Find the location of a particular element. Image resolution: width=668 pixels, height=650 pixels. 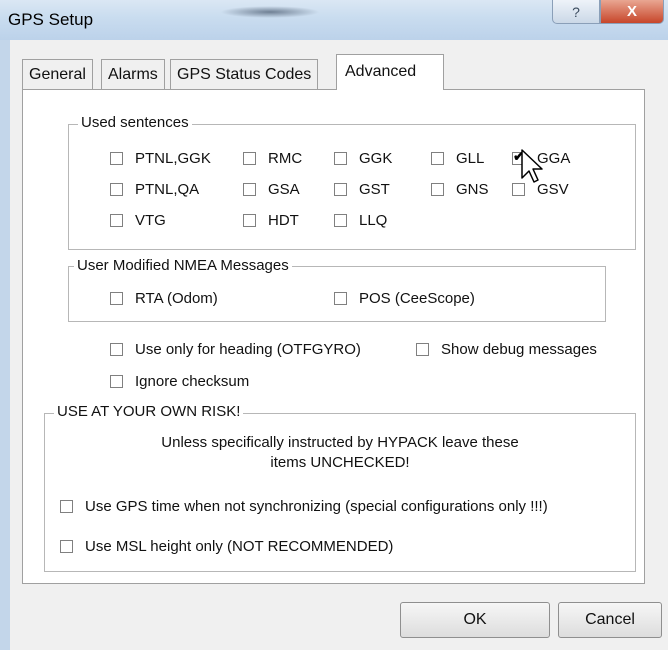

cancel-button: Cancel is located at coordinates (610, 620).